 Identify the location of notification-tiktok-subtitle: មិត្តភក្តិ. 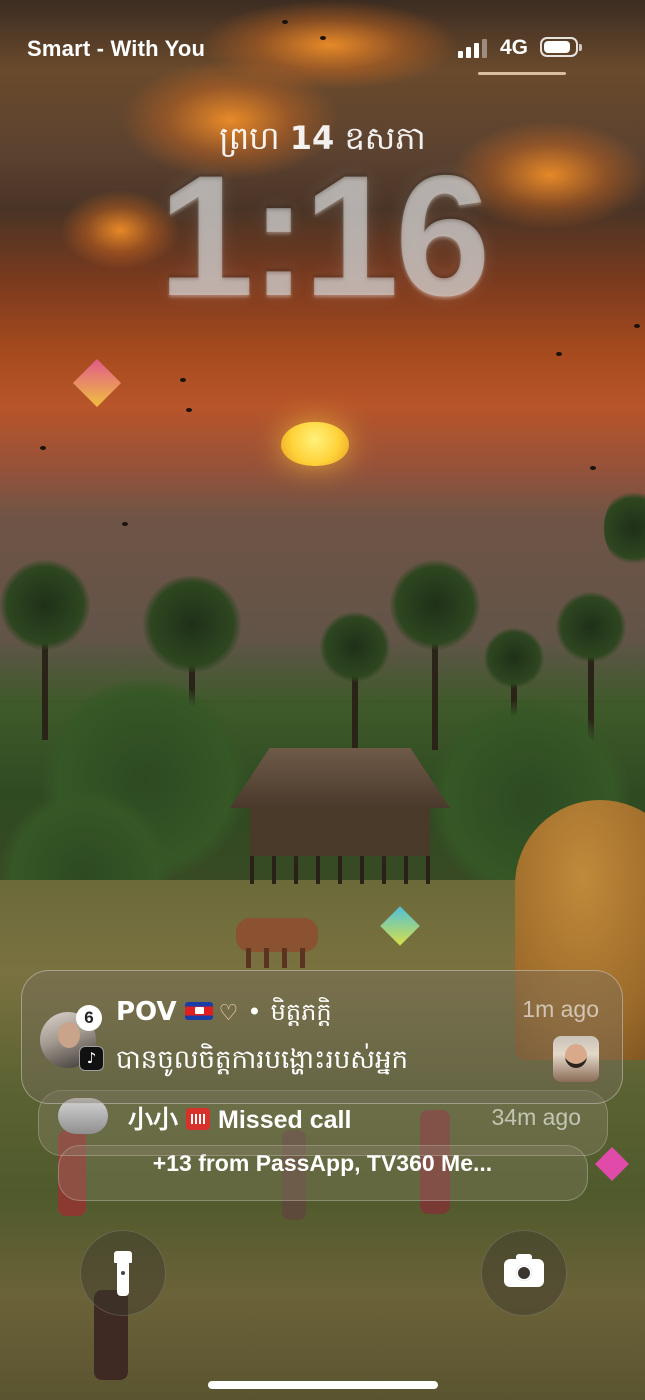
(301, 1012).